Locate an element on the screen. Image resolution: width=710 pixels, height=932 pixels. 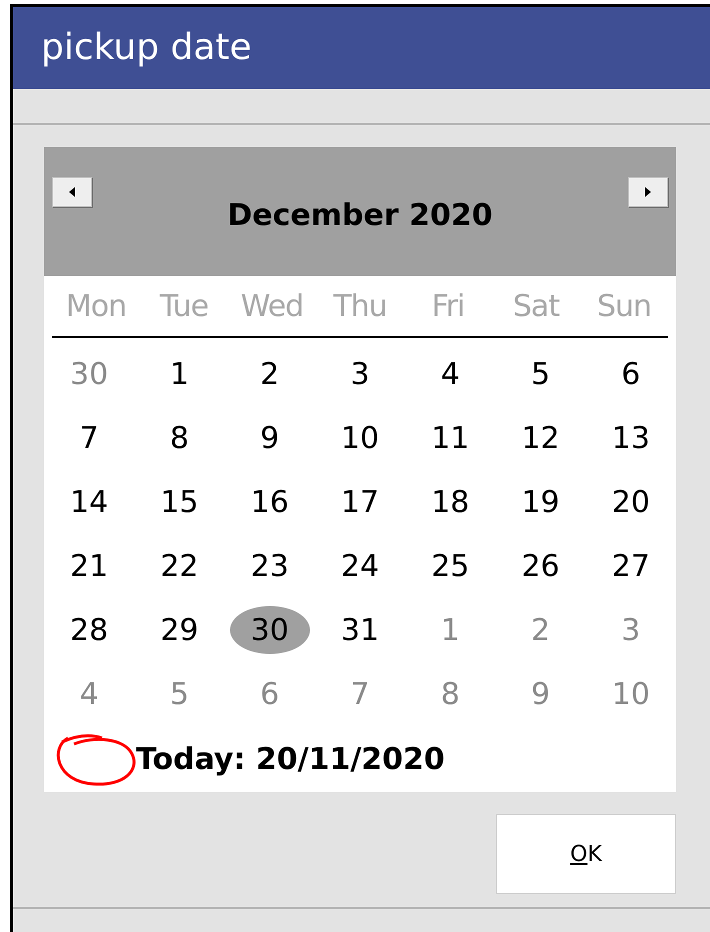
day-cell: 30 is located at coordinates (270, 630).